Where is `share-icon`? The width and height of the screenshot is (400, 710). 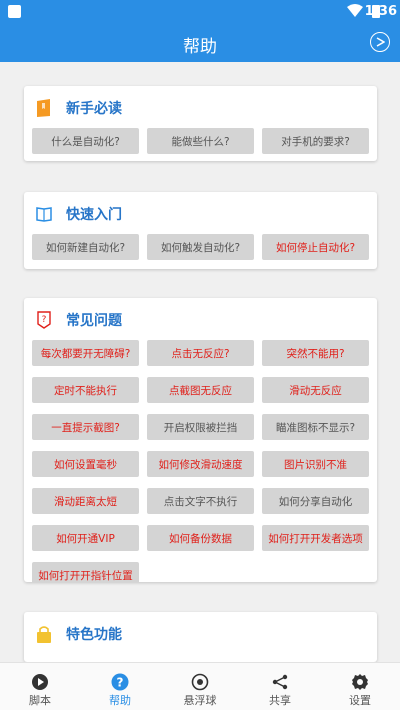
share-icon is located at coordinates (280, 682).